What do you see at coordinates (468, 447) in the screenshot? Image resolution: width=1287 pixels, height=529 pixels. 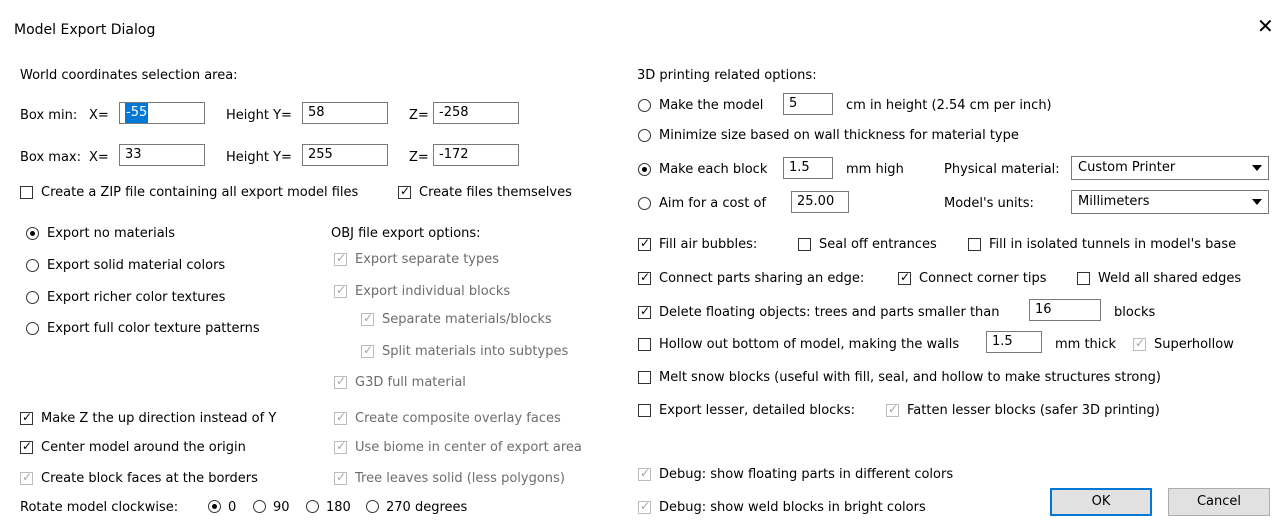 I see `biome-label: Use biome in center of export area` at bounding box center [468, 447].